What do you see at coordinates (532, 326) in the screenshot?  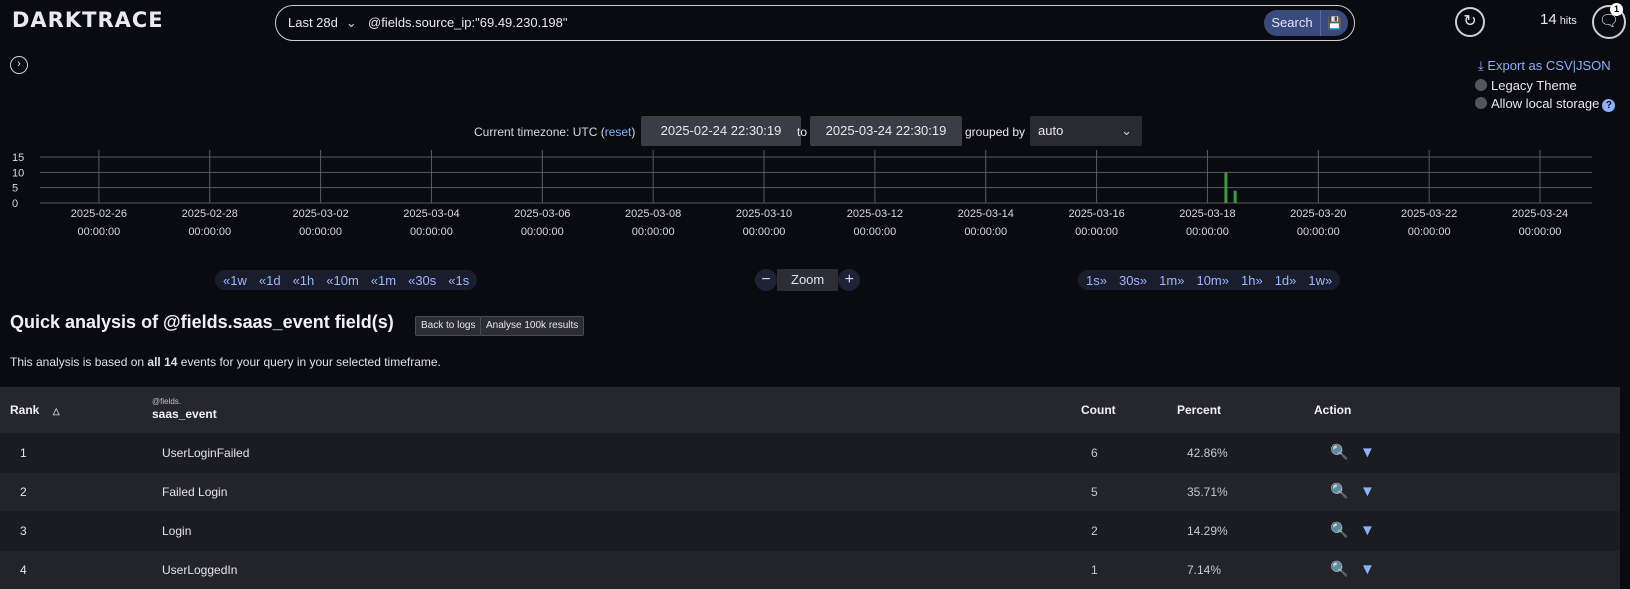 I see `analyse-results-button: Analyse 100k results` at bounding box center [532, 326].